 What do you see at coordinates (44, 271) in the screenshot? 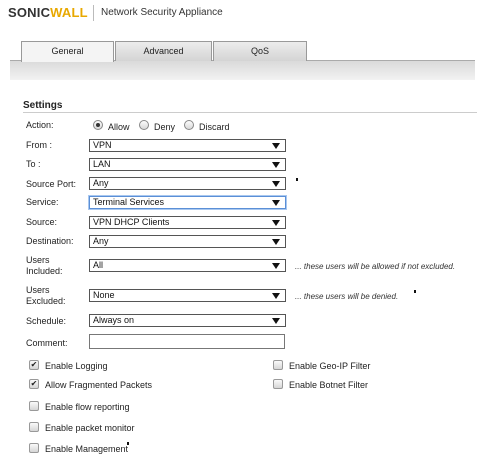
I see `users-included-label-line2: Included:` at bounding box center [44, 271].